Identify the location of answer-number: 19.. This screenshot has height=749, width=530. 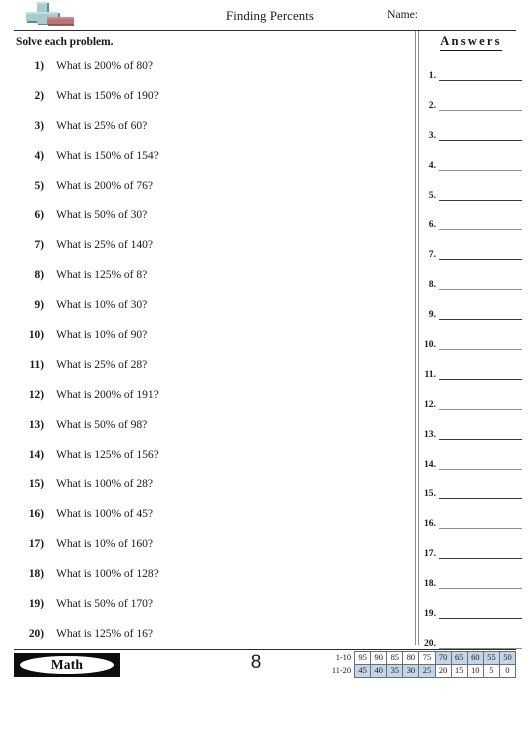
(430, 614).